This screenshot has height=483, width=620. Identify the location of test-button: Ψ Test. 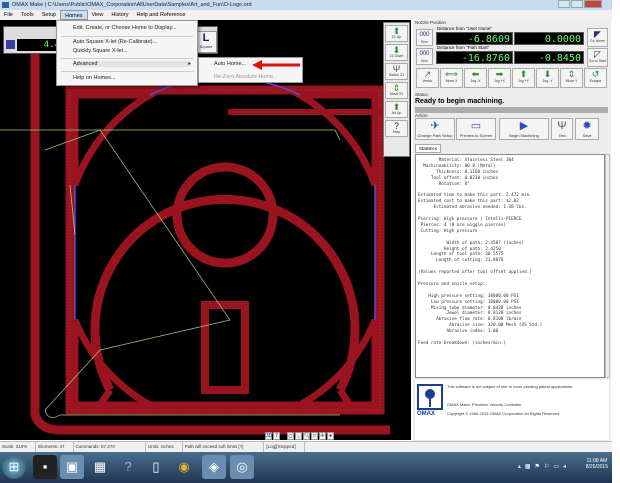
(562, 129).